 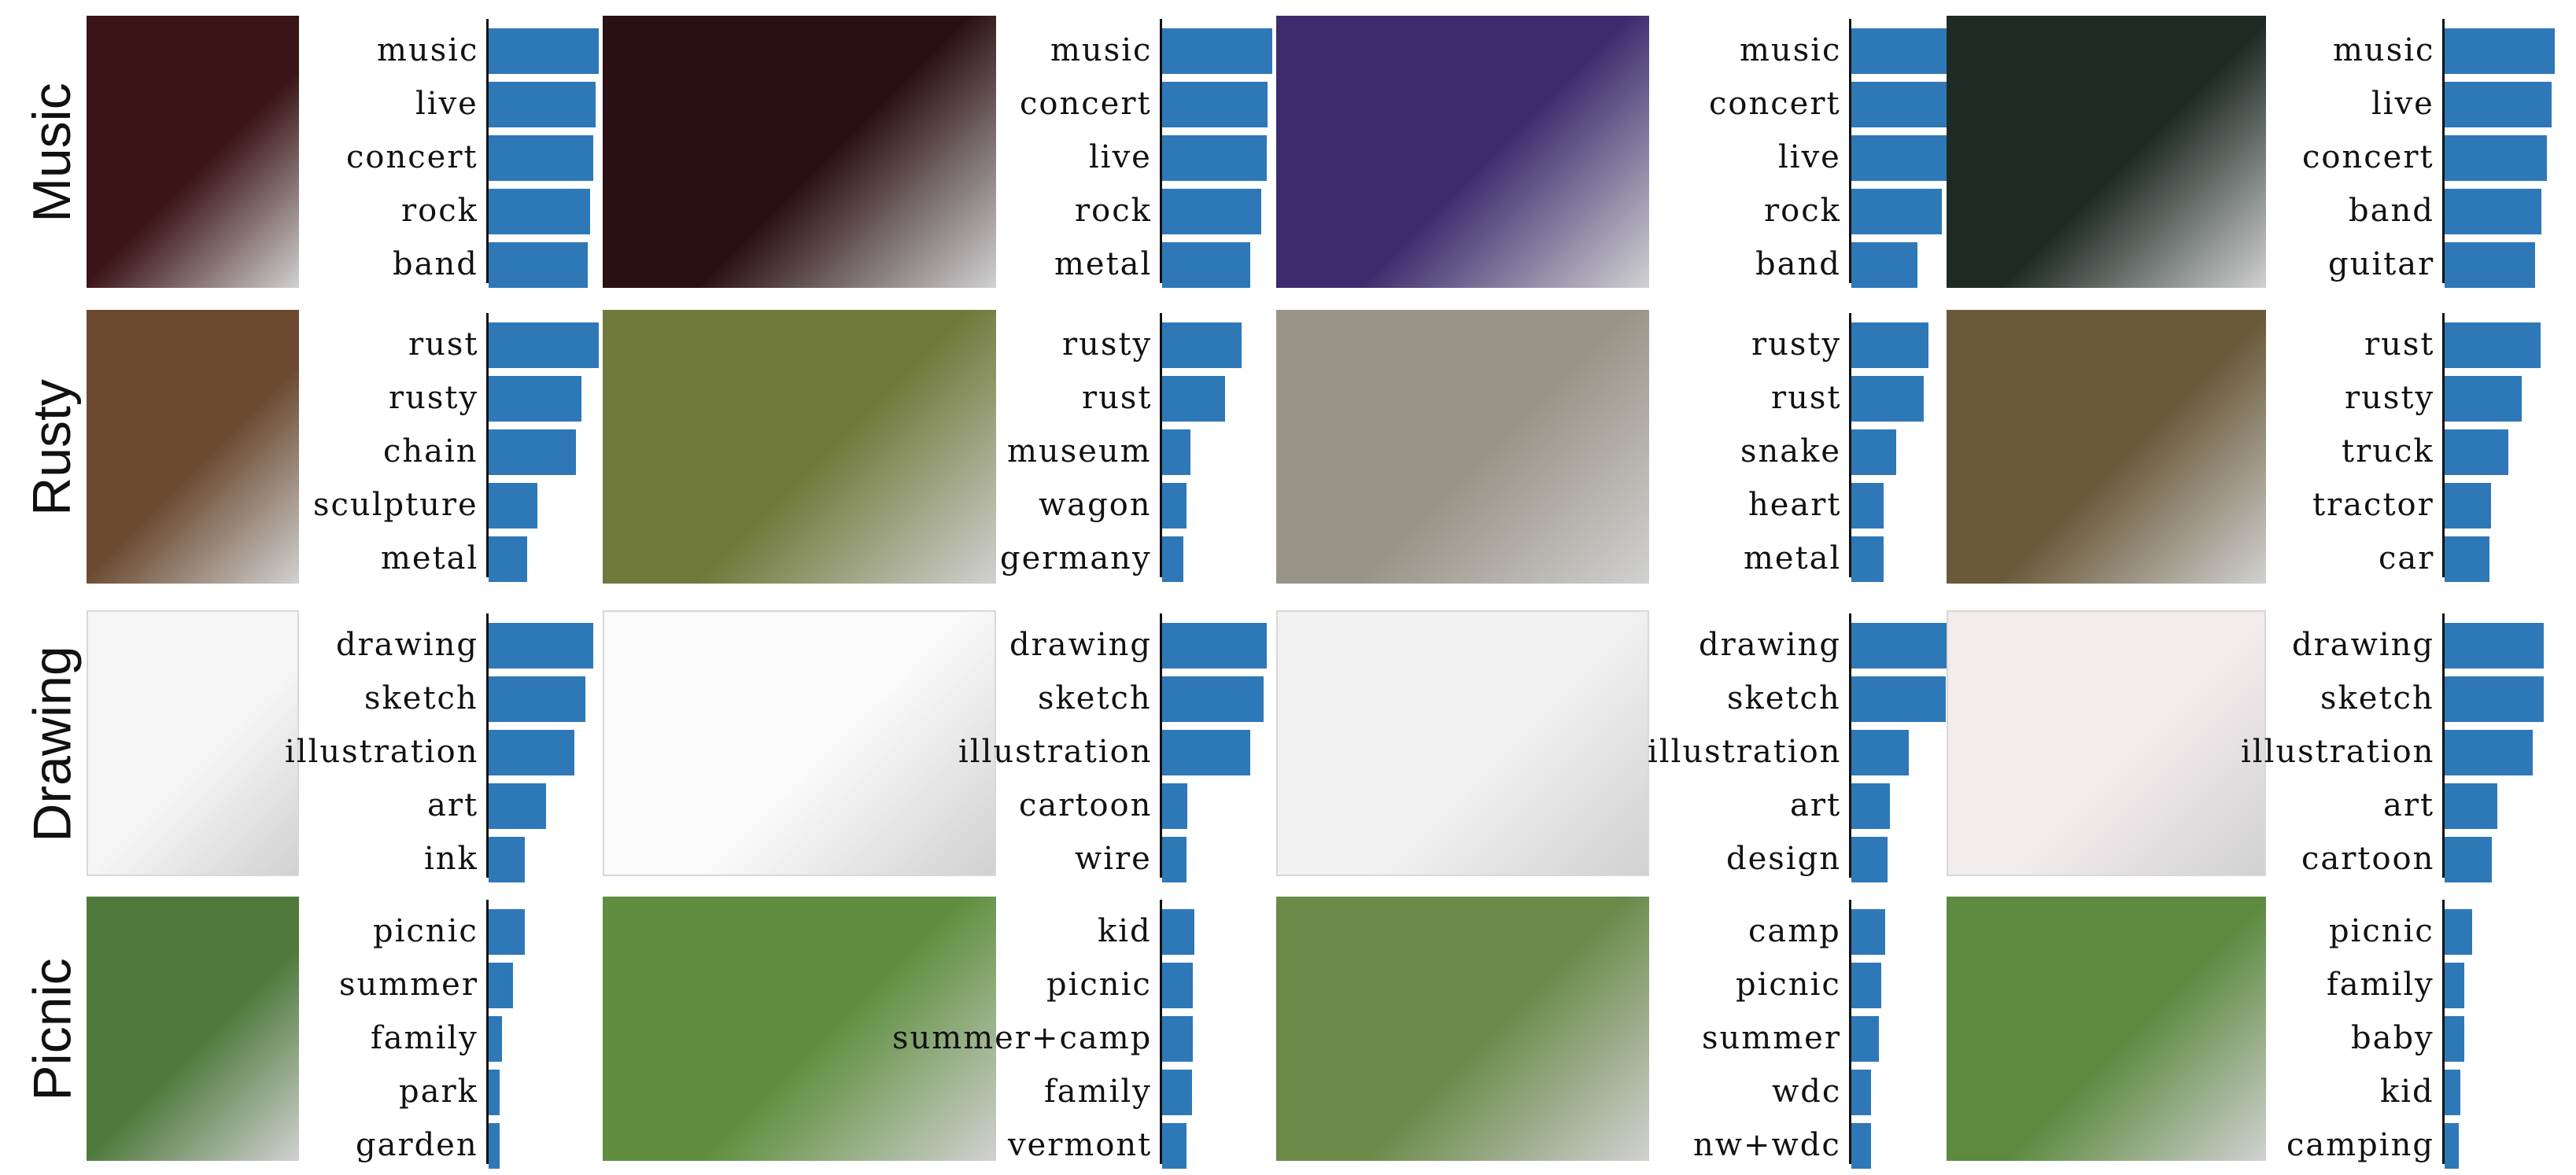 What do you see at coordinates (193, 1029) in the screenshot?
I see `photo-crowd-picnic-in-park` at bounding box center [193, 1029].